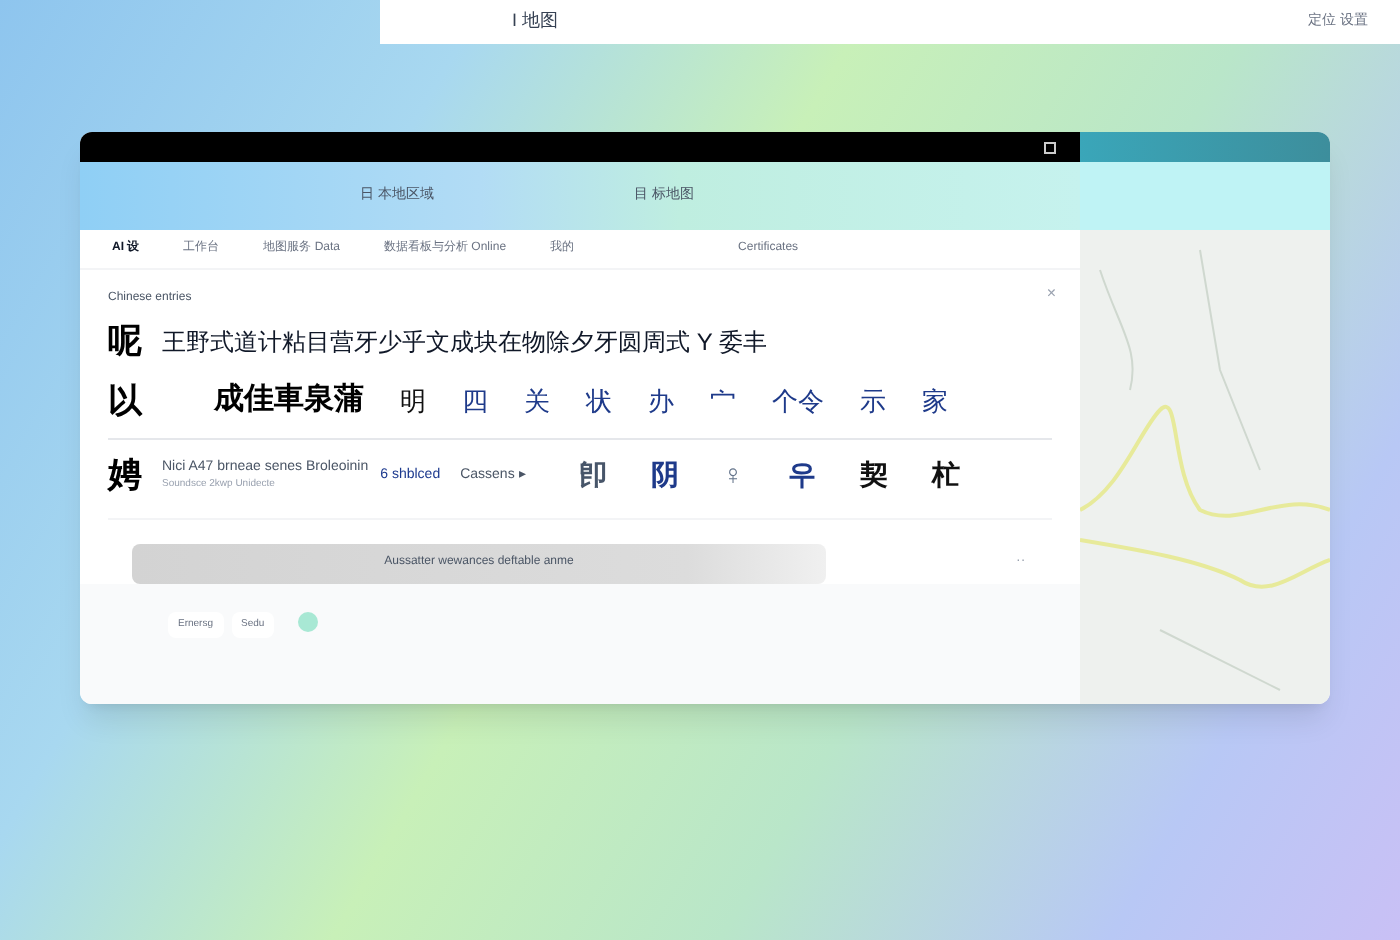  I want to click on character-glyph: 关, so click(537, 400).